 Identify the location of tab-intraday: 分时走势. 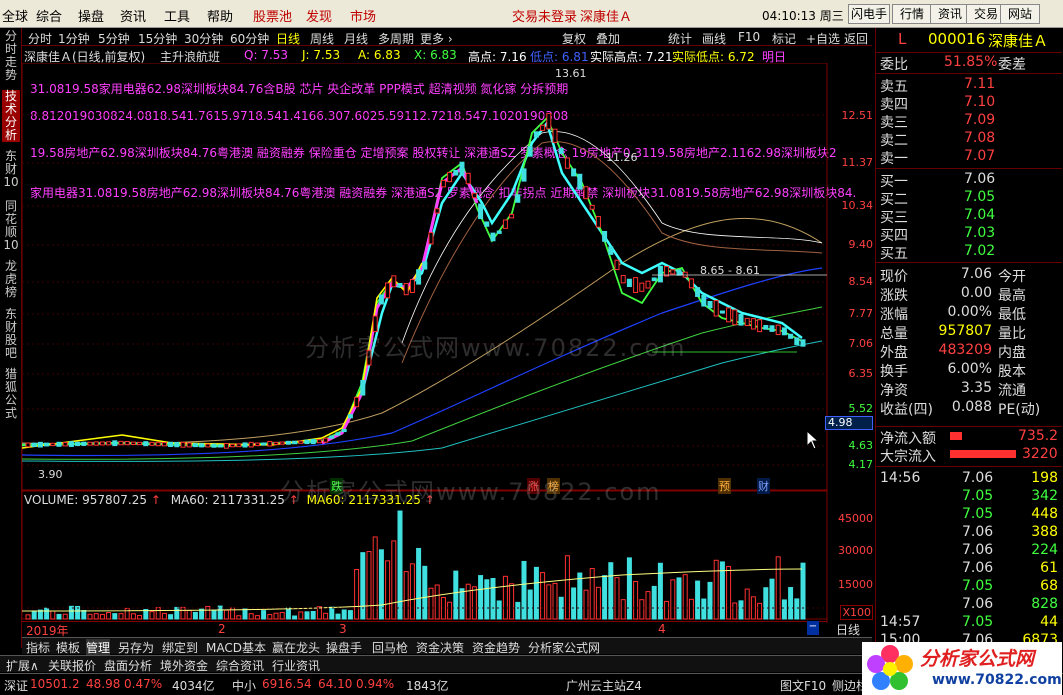
(11, 56).